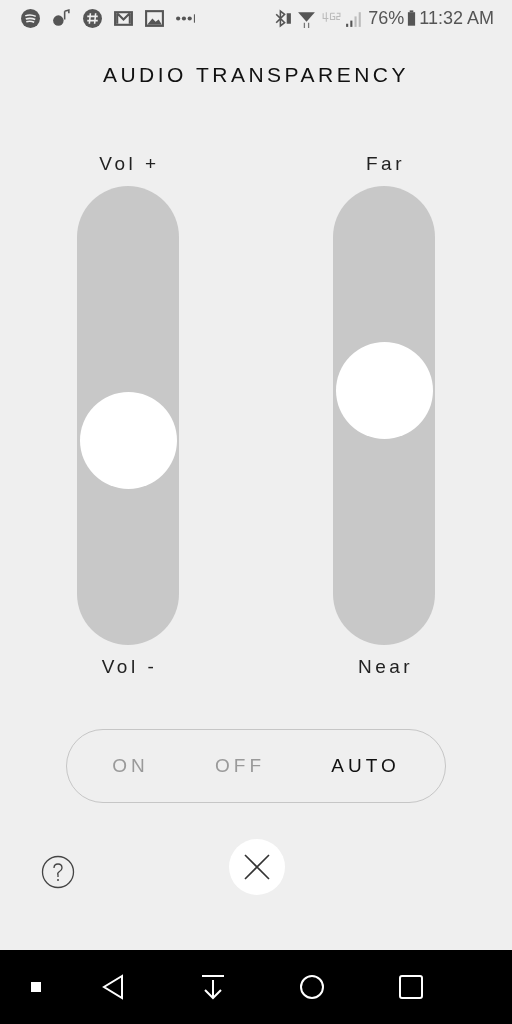 This screenshot has width=512, height=1024. Describe the element at coordinates (412, 18) in the screenshot. I see `battery-icon` at that location.